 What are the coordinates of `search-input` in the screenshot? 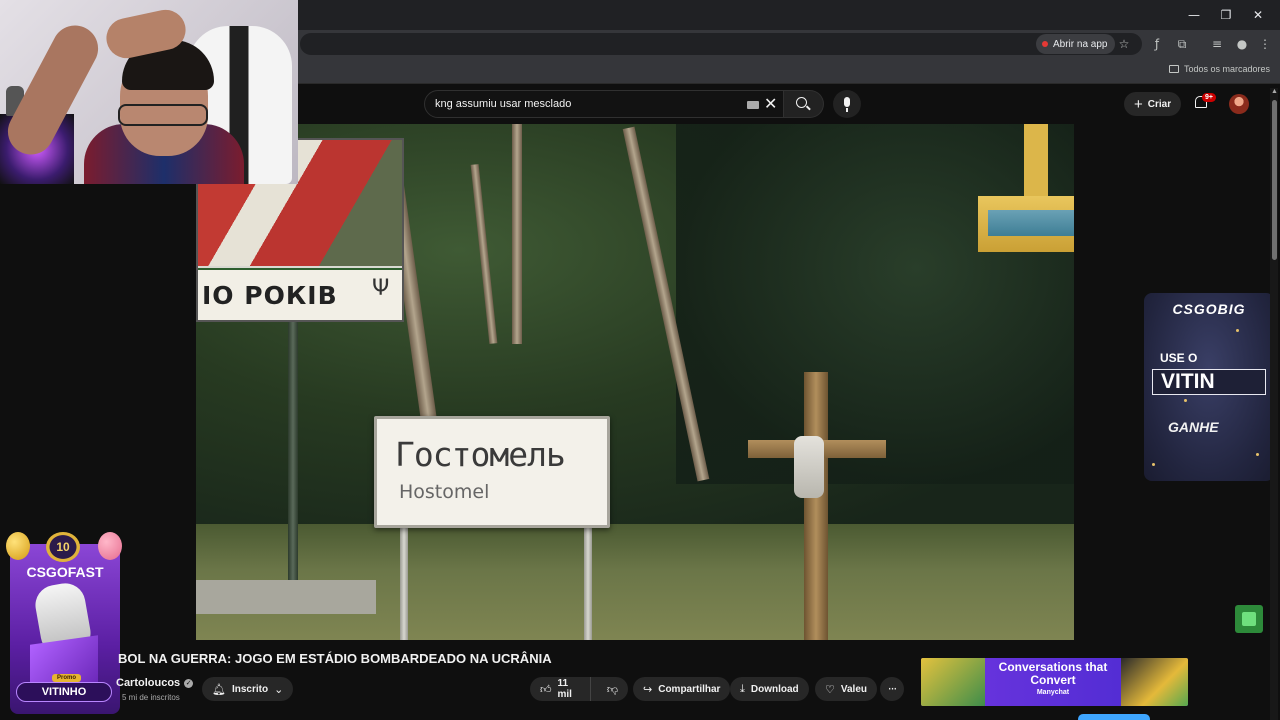 It's located at (585, 104).